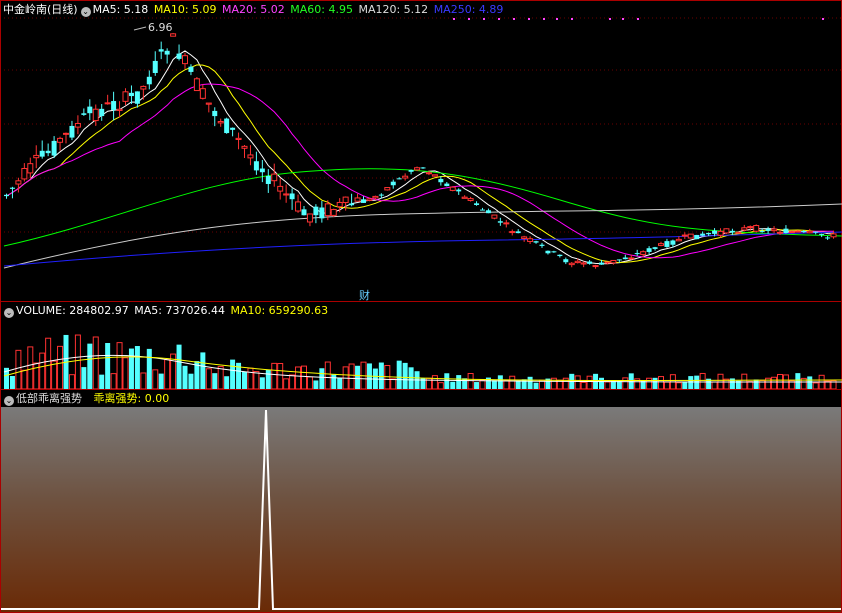  Describe the element at coordinates (321, 9) in the screenshot. I see `ma60-value: MA60: 4.95` at that location.